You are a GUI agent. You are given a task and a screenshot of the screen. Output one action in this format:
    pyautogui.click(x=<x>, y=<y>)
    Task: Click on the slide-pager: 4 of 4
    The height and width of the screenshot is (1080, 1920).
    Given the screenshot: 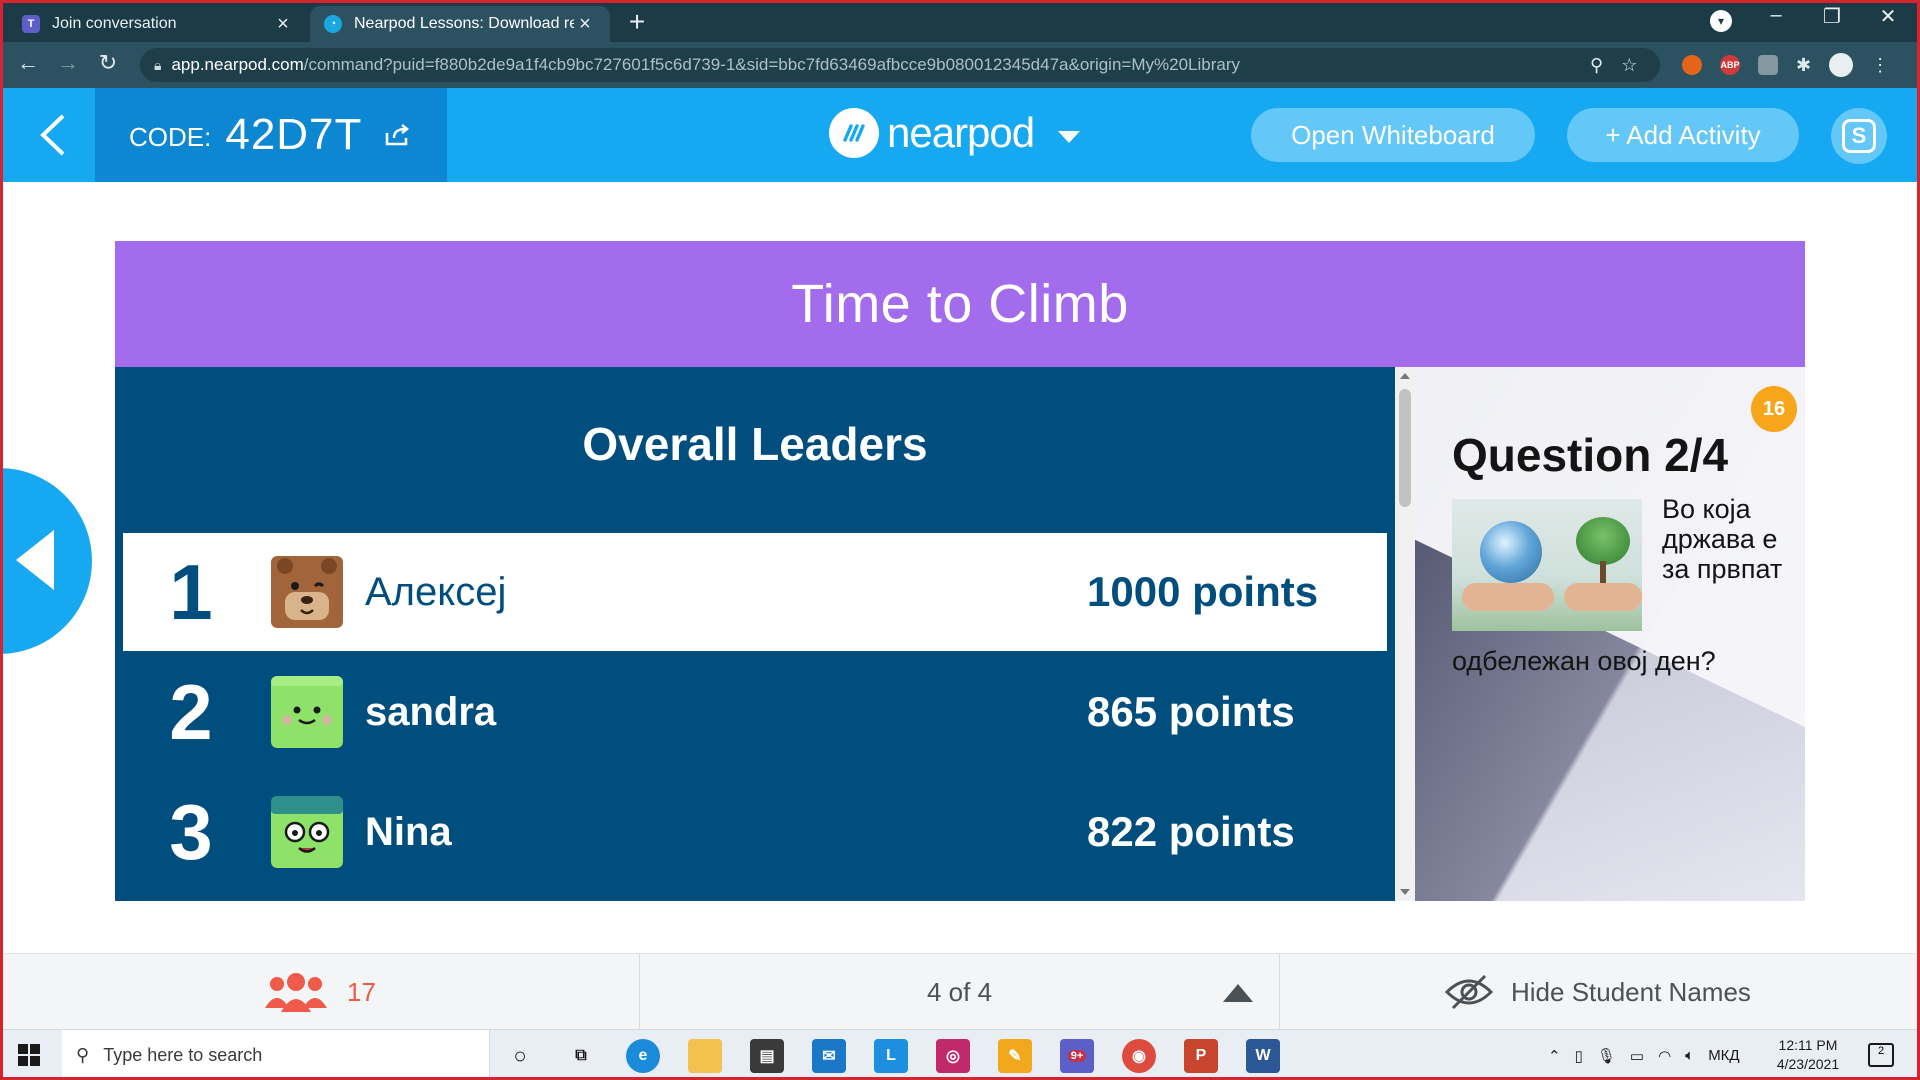 What is the action you would take?
    pyautogui.click(x=959, y=992)
    